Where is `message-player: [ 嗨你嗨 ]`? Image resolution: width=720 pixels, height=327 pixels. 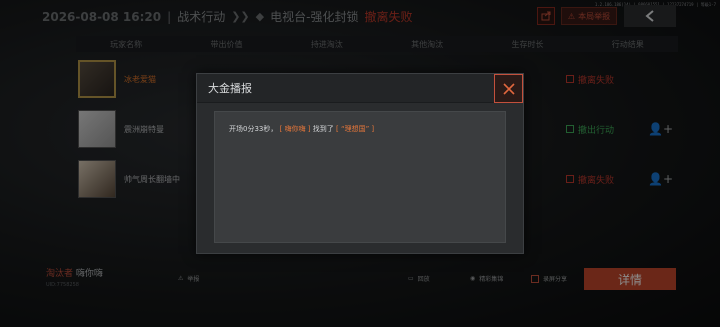
message-player: [ 嗨你嗨 ] is located at coordinates (295, 129).